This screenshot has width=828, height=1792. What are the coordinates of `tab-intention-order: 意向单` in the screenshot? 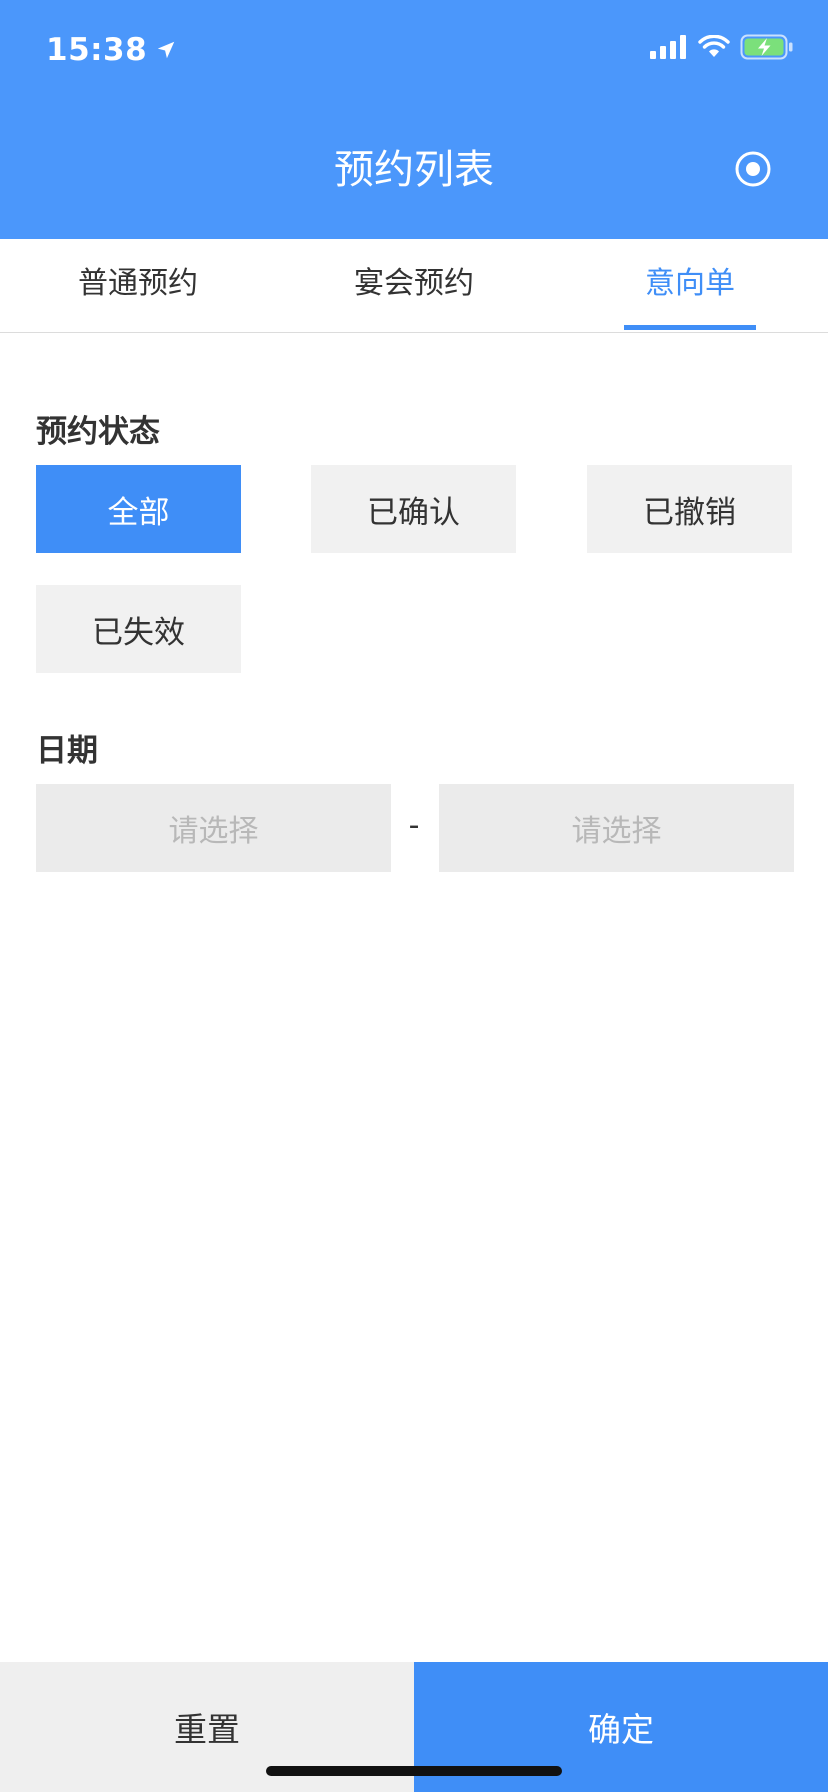 It's located at (690, 285).